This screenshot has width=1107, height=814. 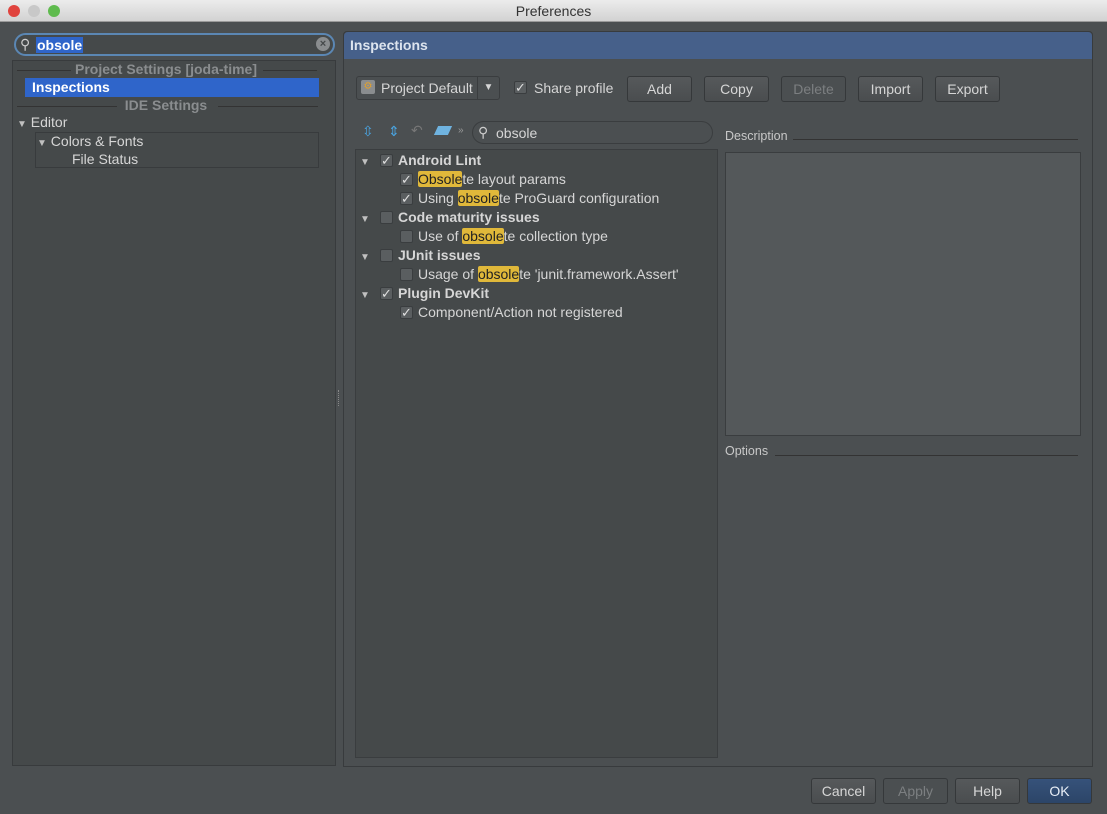 I want to click on group-label: Plugin DevKit, so click(x=444, y=293).